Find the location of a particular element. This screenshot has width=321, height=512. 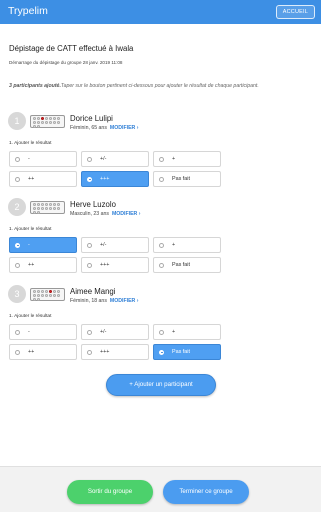

bottom-action-bar: Sortir du groupe Terminer ce groupe is located at coordinates (160, 489).